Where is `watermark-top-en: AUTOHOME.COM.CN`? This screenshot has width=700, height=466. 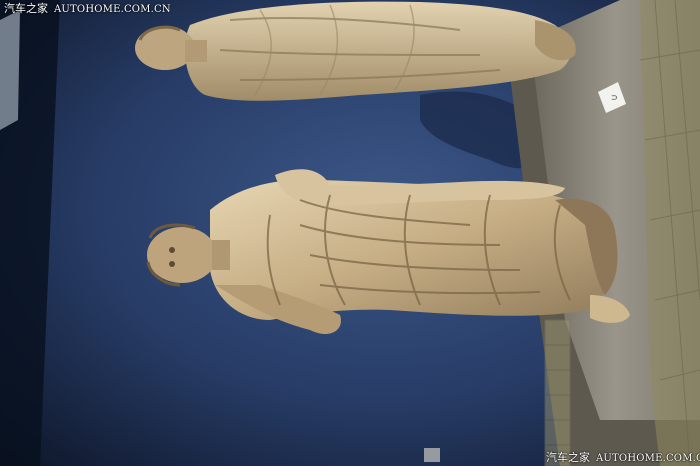
watermark-top-en: AUTOHOME.COM.CN is located at coordinates (112, 9).